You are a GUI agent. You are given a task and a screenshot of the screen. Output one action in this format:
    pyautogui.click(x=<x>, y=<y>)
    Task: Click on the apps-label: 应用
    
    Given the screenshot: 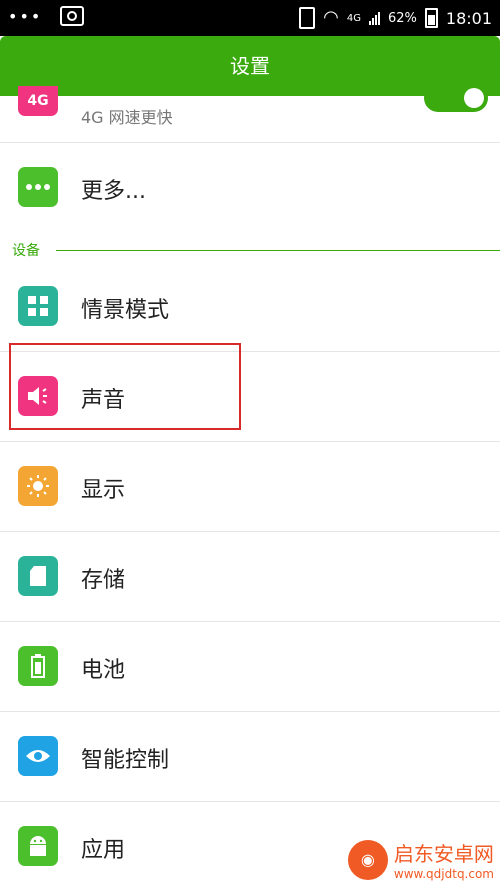 What is the action you would take?
    pyautogui.click(x=103, y=850)
    